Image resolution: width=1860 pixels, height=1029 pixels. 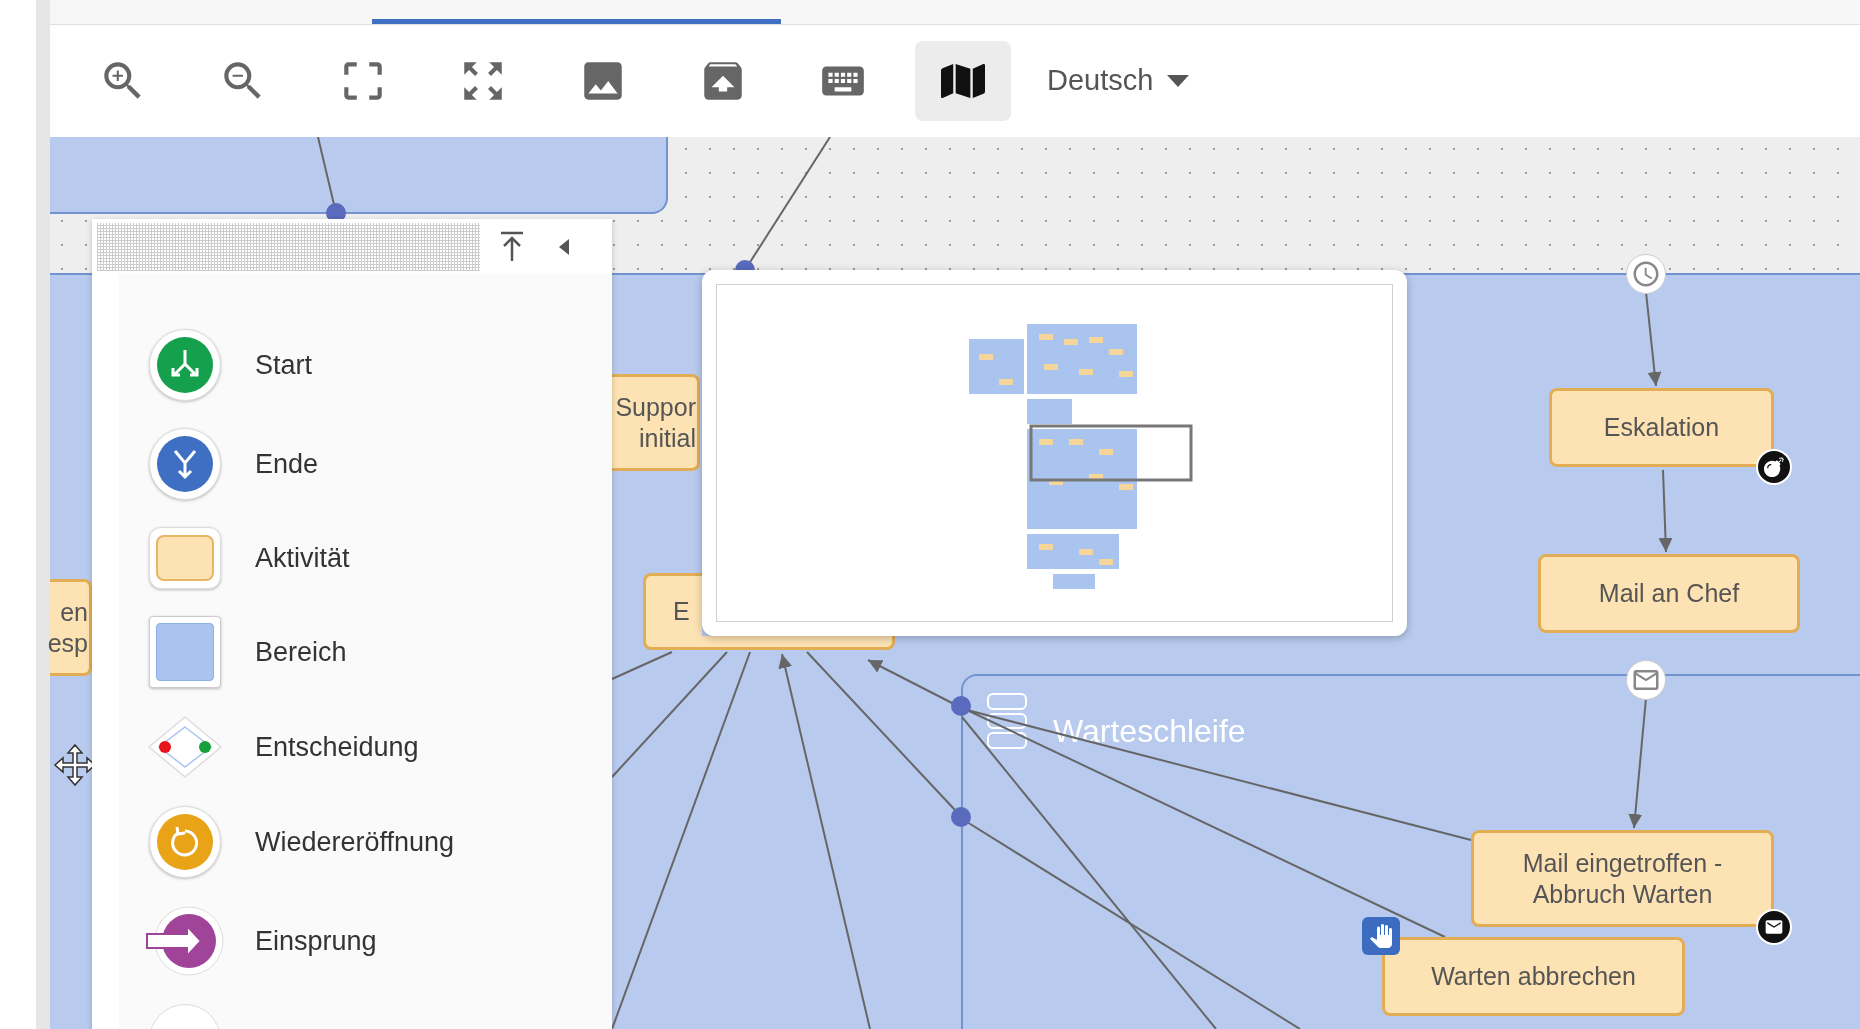 What do you see at coordinates (185, 747) in the screenshot?
I see `decision-icon` at bounding box center [185, 747].